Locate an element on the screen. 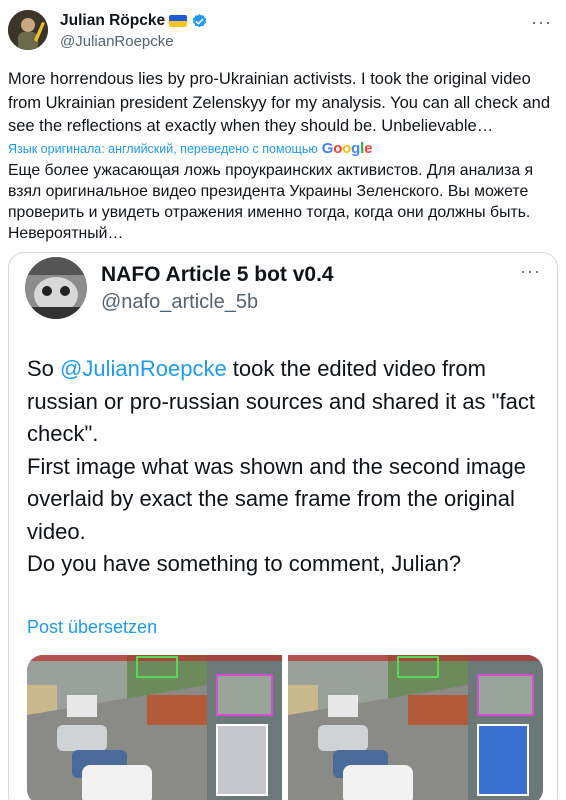 The width and height of the screenshot is (566, 800). translate-post-link: Post übersetzen is located at coordinates (92, 627).